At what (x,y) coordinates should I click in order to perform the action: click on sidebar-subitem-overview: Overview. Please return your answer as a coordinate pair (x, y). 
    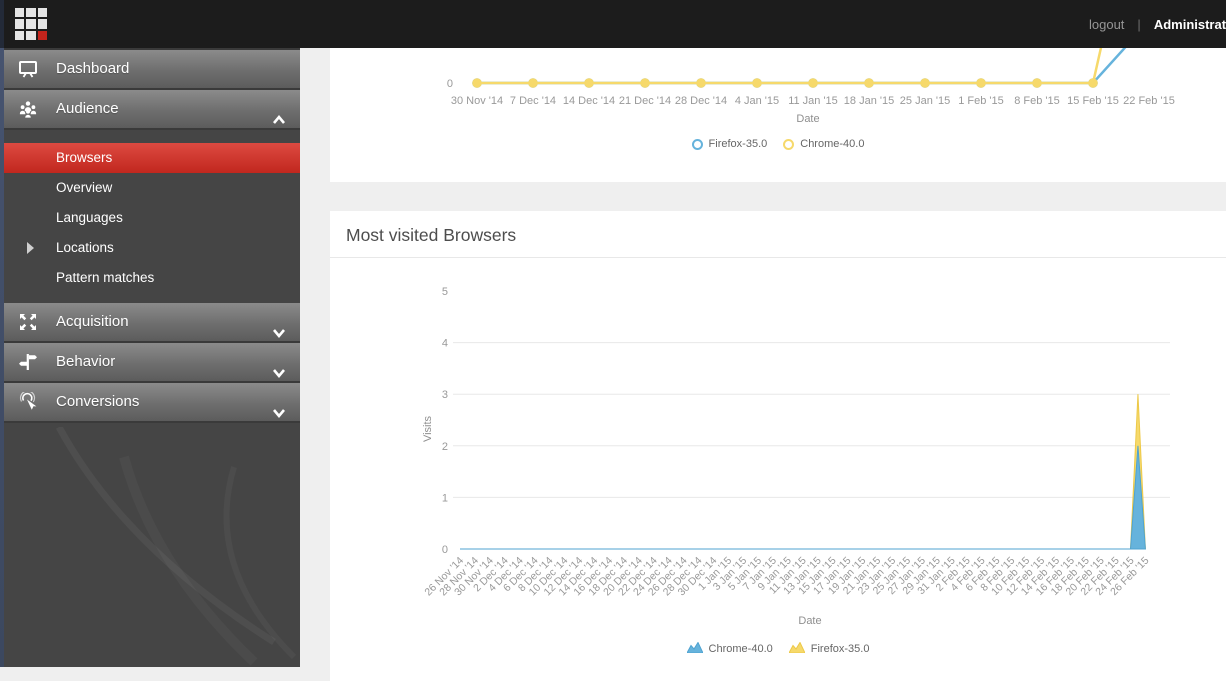
    Looking at the image, I should click on (152, 188).